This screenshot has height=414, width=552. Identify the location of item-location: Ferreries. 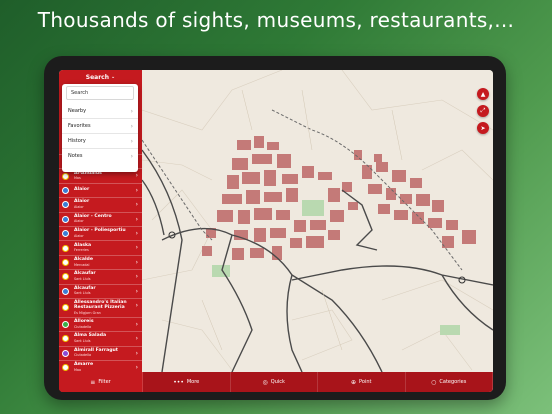
(81, 250).